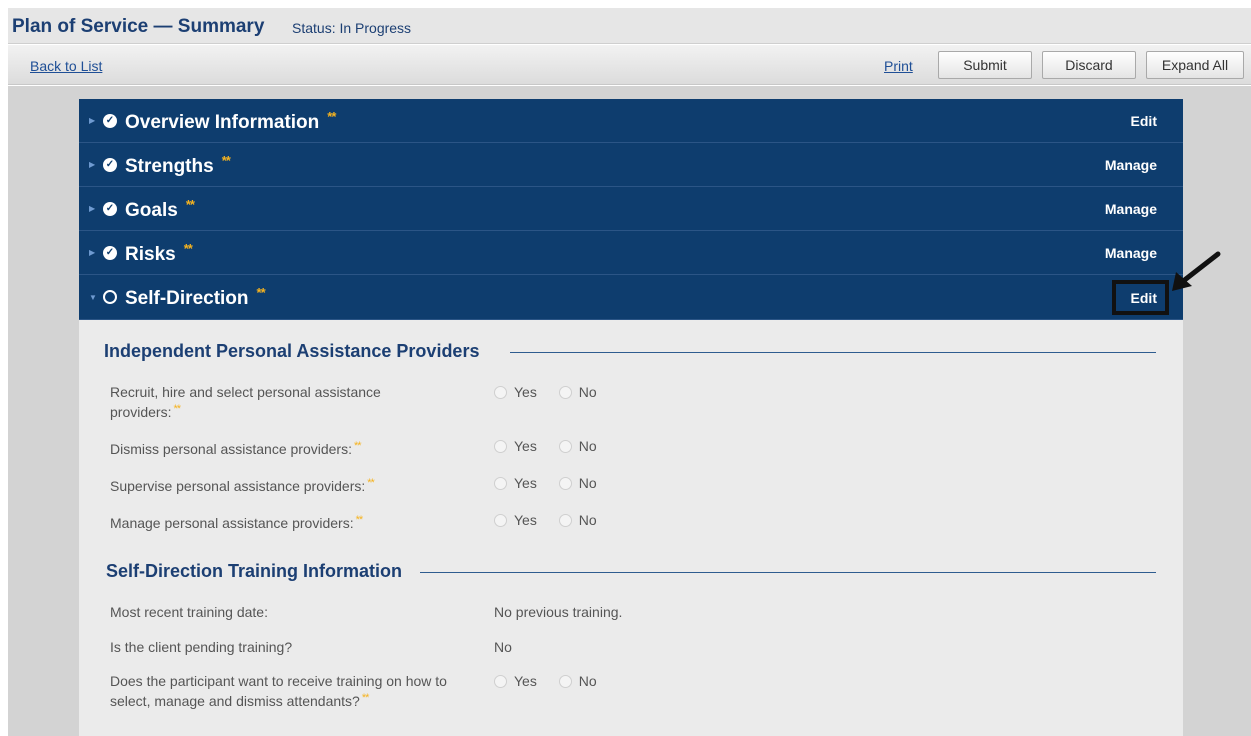  What do you see at coordinates (230, 121) in the screenshot?
I see `section-title: Overview Information **` at bounding box center [230, 121].